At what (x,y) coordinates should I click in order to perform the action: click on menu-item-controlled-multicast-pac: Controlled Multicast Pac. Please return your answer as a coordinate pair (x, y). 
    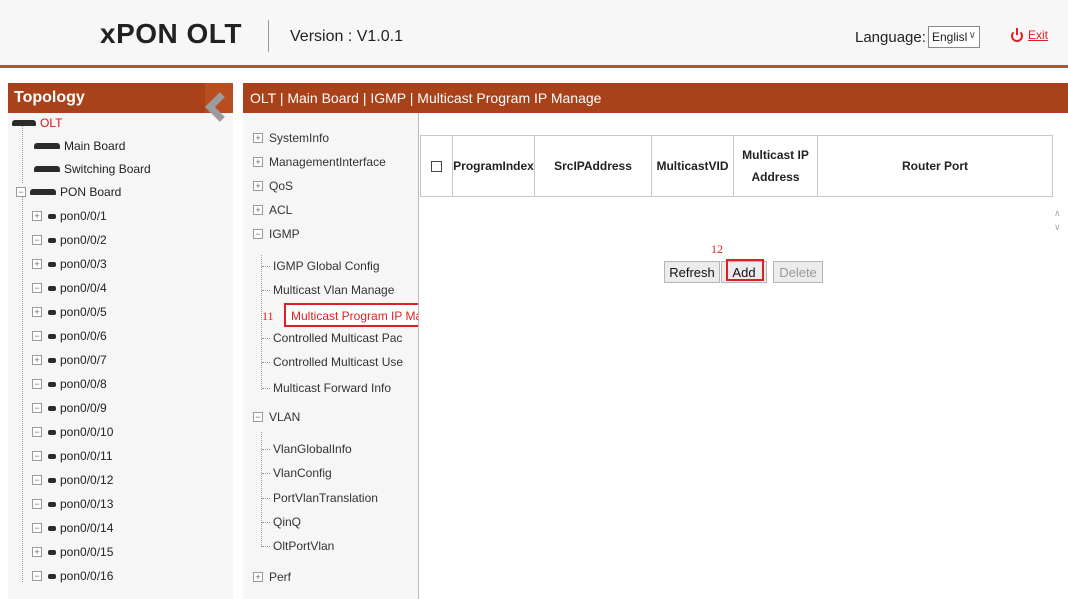
    Looking at the image, I should click on (332, 338).